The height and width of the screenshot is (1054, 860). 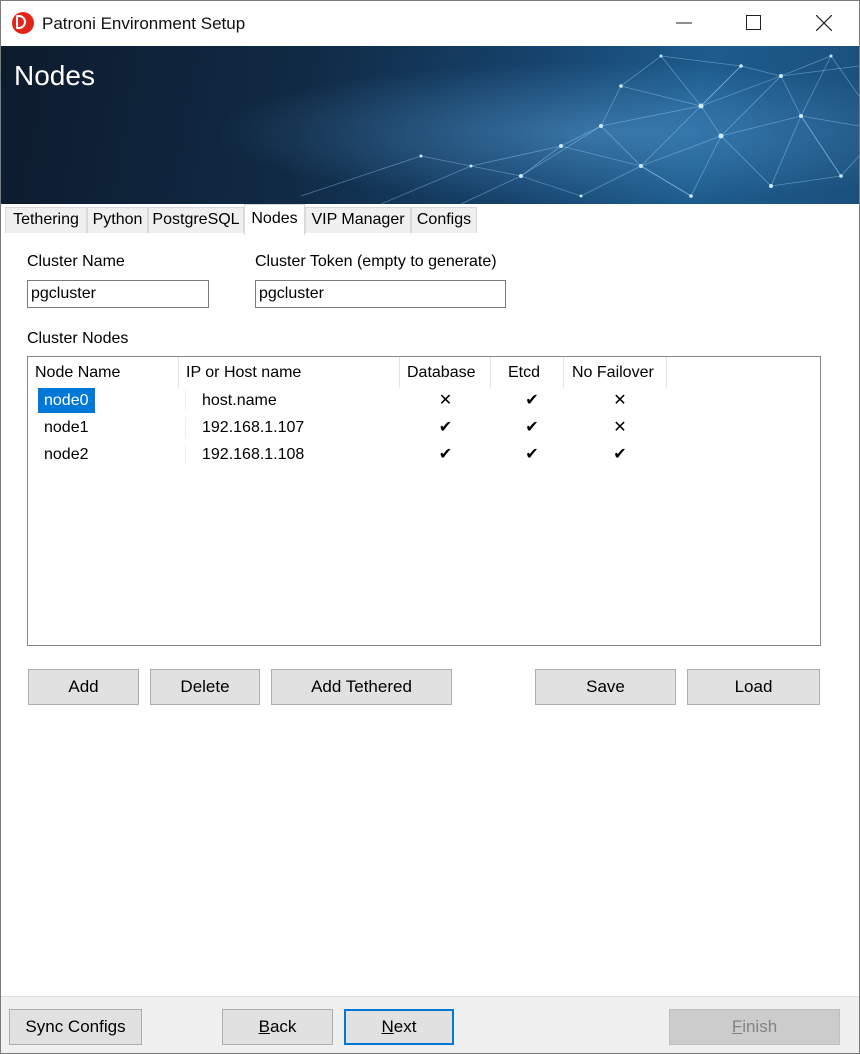 I want to click on column-header-host: IP or Host name, so click(x=289, y=372).